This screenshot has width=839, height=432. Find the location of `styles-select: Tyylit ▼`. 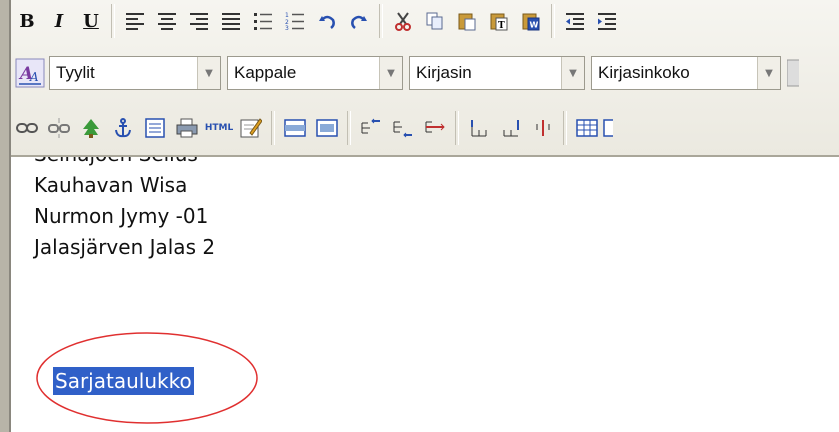

styles-select: Tyylit ▼ is located at coordinates (135, 73).